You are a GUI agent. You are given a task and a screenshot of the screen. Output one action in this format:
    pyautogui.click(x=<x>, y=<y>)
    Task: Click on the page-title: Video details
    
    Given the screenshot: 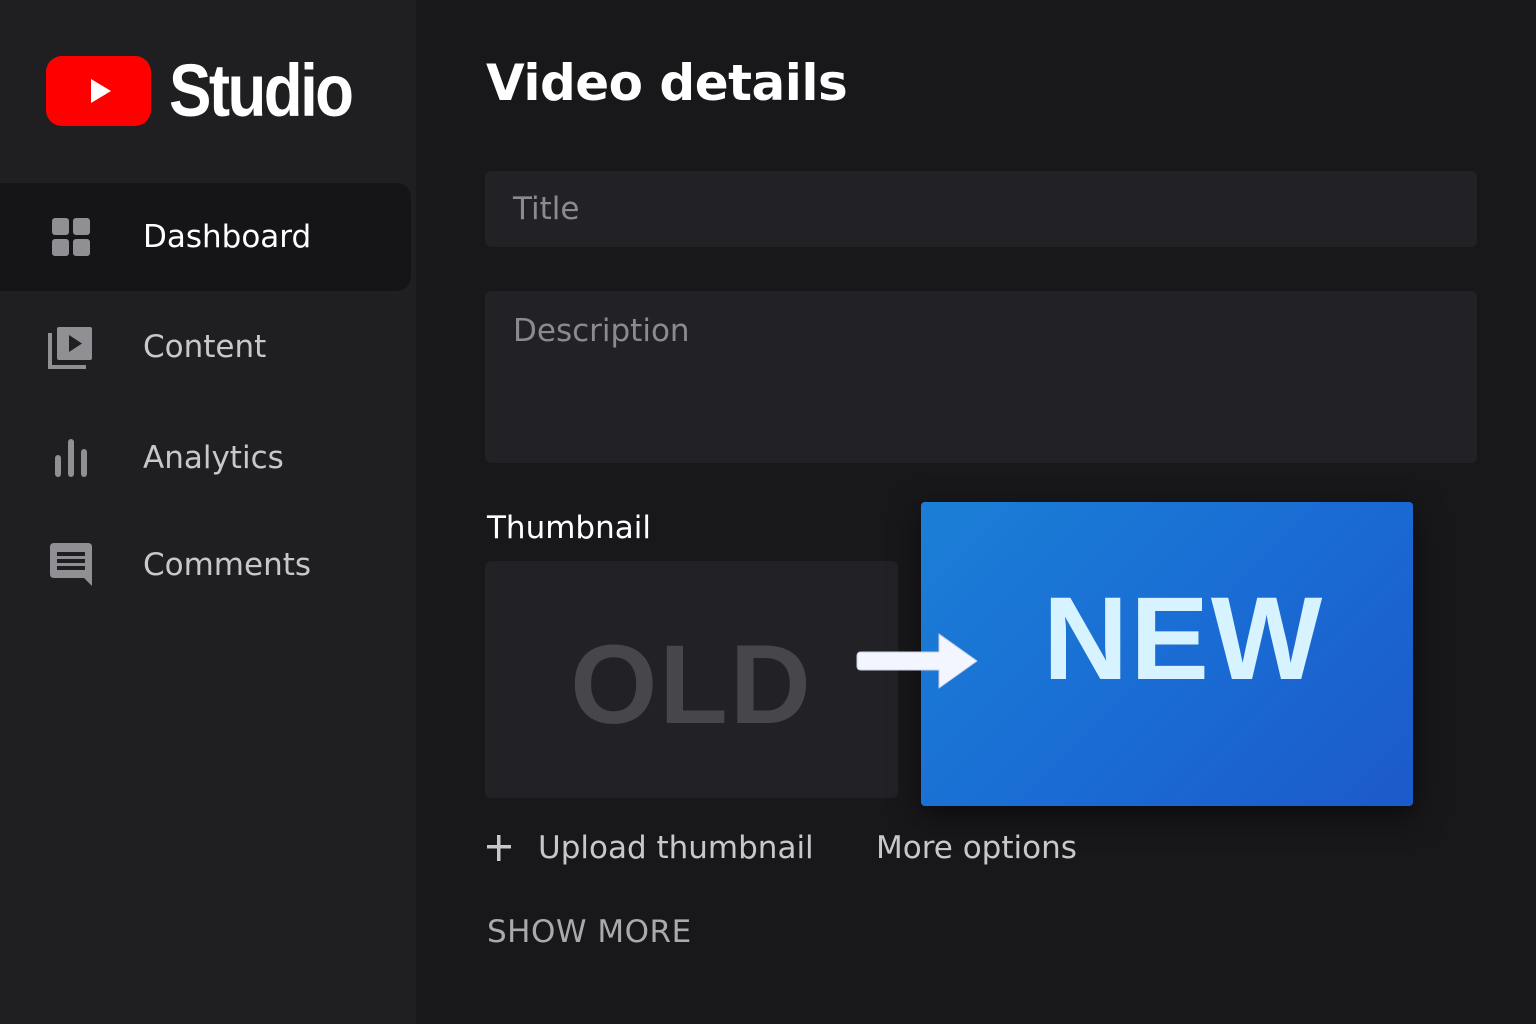 What is the action you would take?
    pyautogui.click(x=667, y=83)
    